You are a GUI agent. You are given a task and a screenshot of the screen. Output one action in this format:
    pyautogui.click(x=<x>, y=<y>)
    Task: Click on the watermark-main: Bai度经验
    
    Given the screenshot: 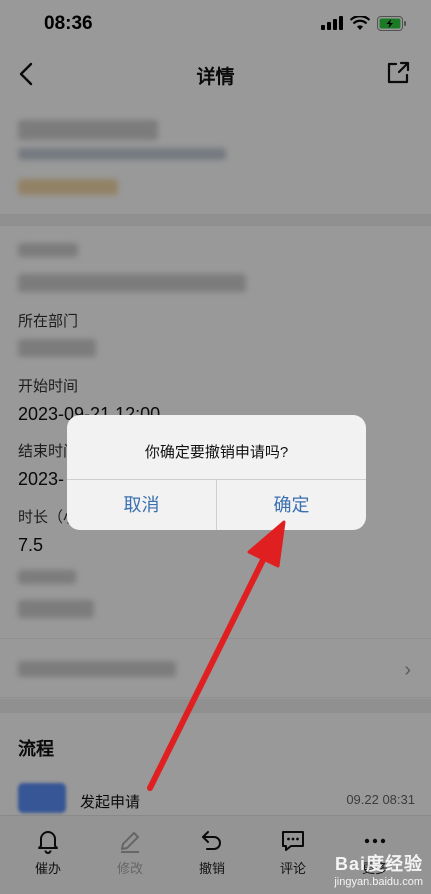 What is the action you would take?
    pyautogui.click(x=378, y=864)
    